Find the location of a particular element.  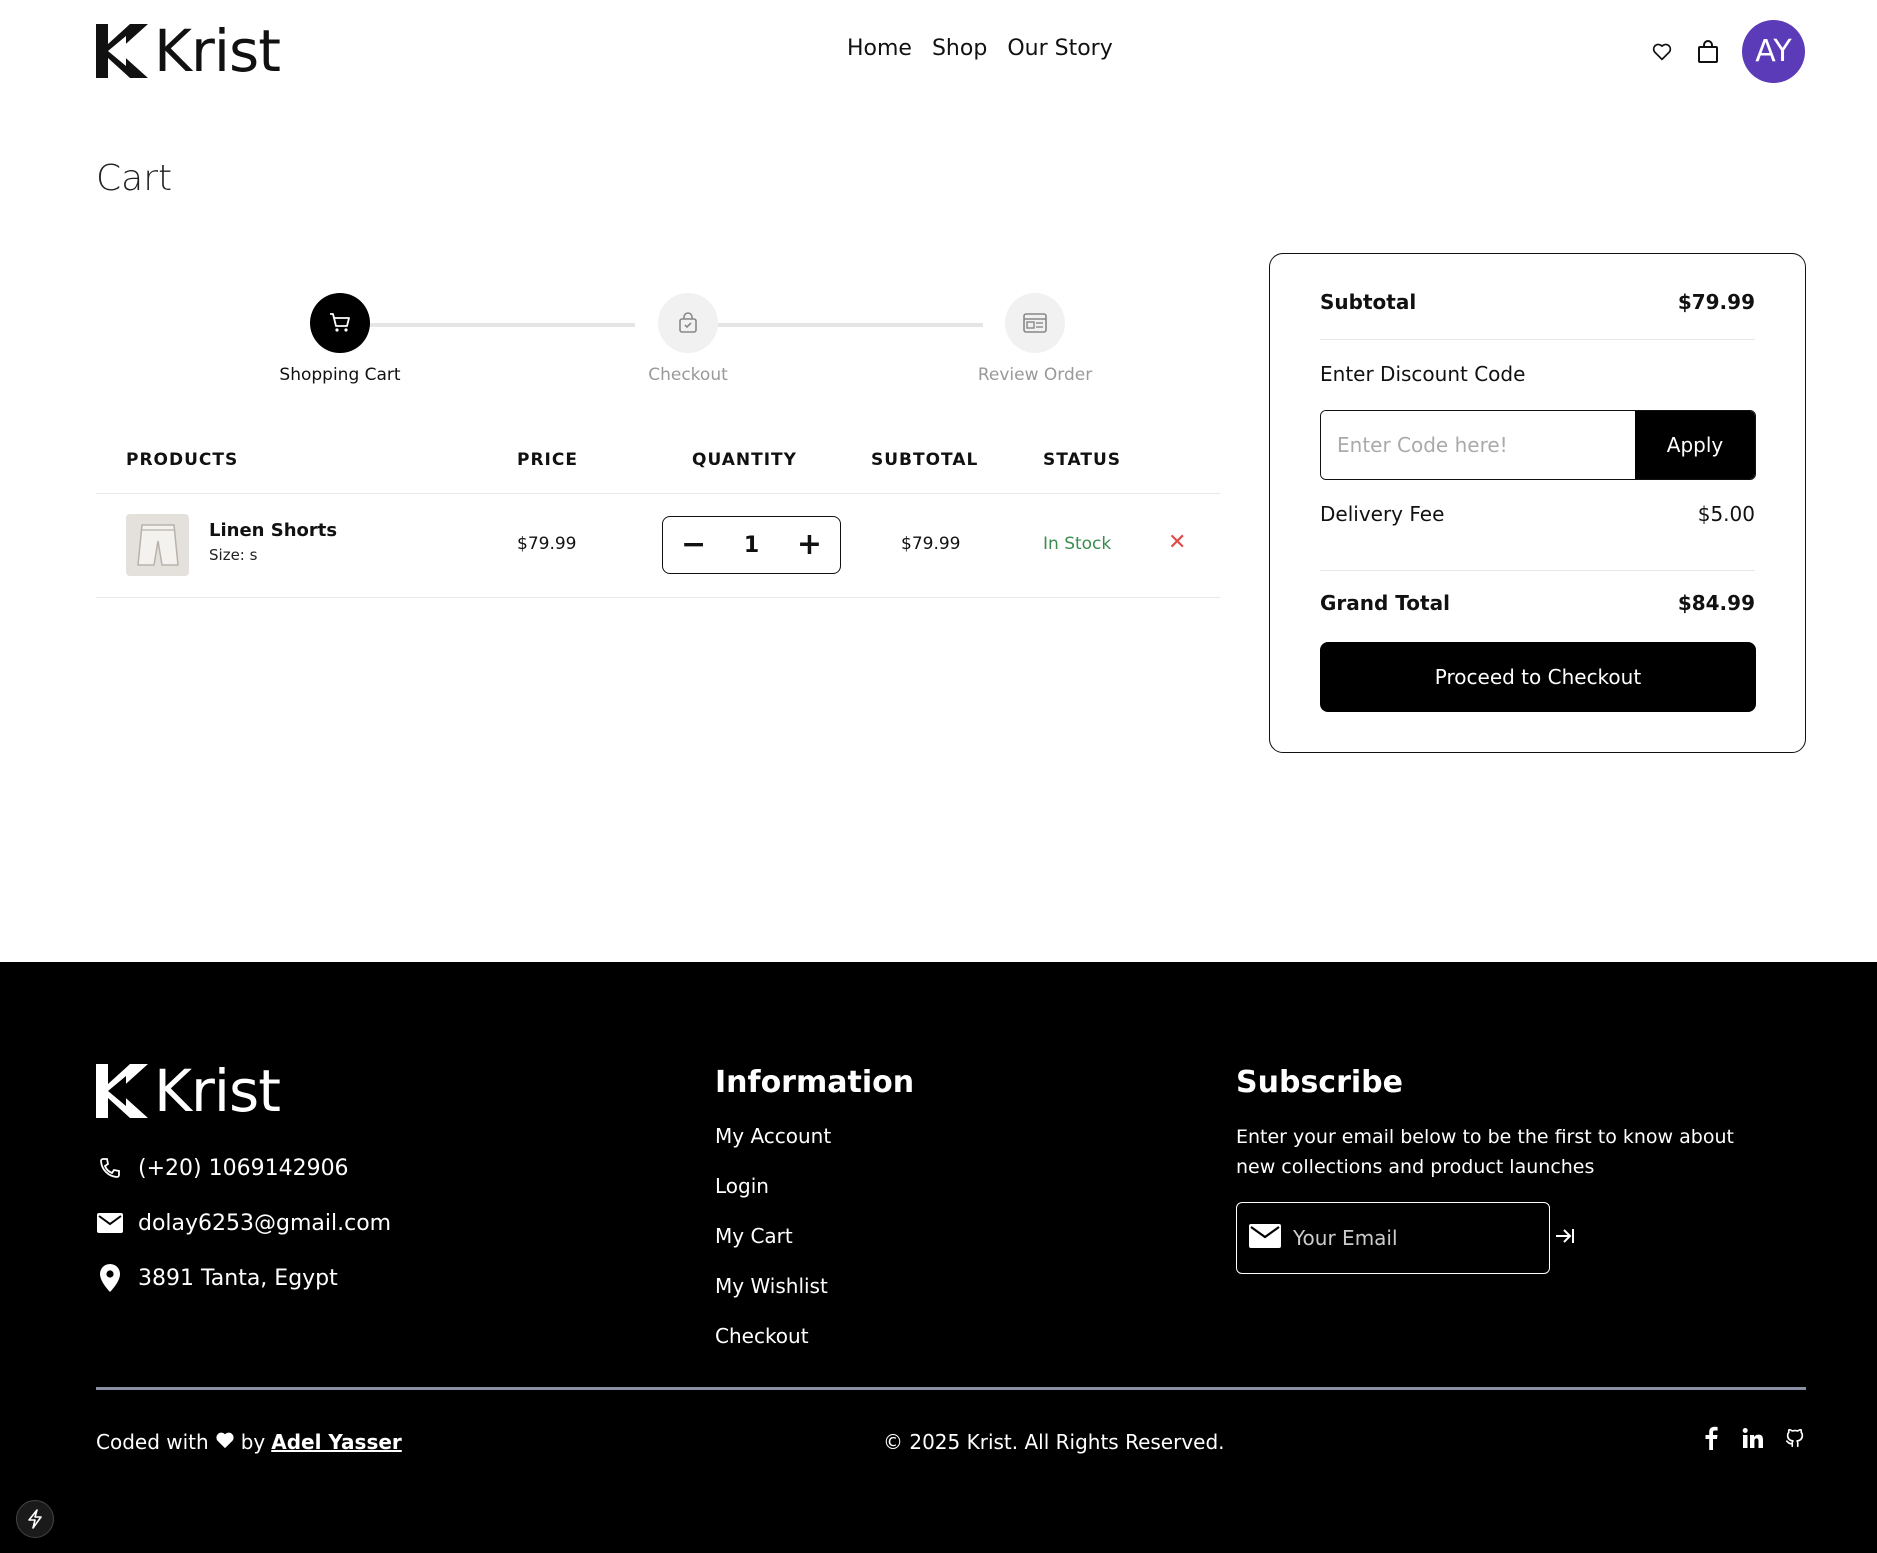

product-size: Size: s is located at coordinates (233, 555).